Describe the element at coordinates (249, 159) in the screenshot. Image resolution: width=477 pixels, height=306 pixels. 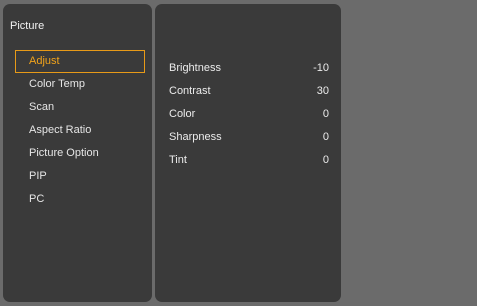
I see `setting-row-tint: Tint 0` at that location.